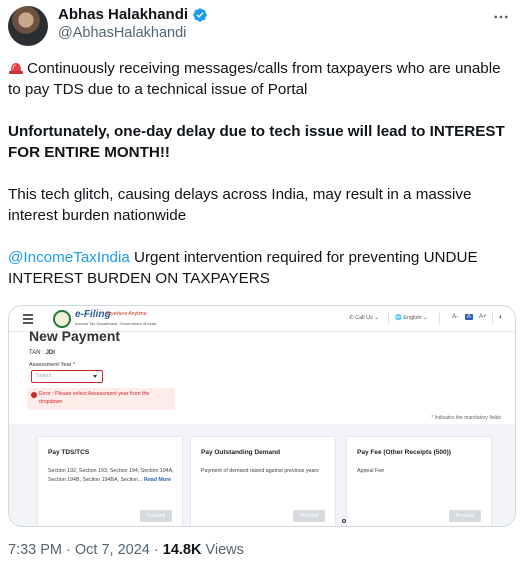 The image size is (524, 565). Describe the element at coordinates (122, 33) in the screenshot. I see `author-handle: @AbhasHalakhandi` at that location.